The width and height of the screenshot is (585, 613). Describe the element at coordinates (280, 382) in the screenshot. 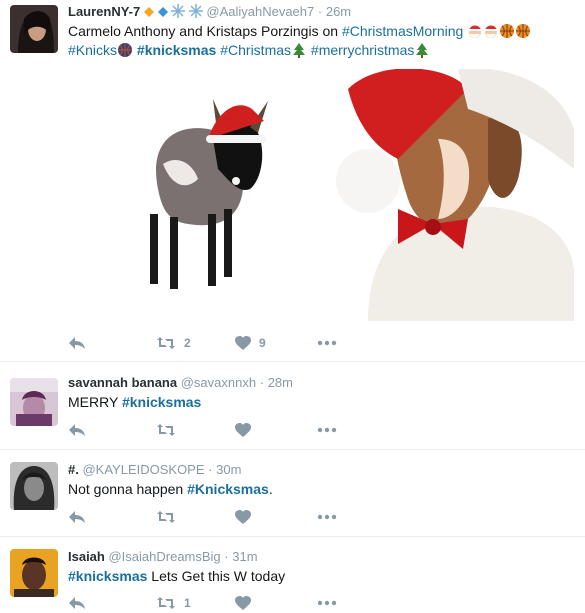

I see `timestamp: 28m` at that location.